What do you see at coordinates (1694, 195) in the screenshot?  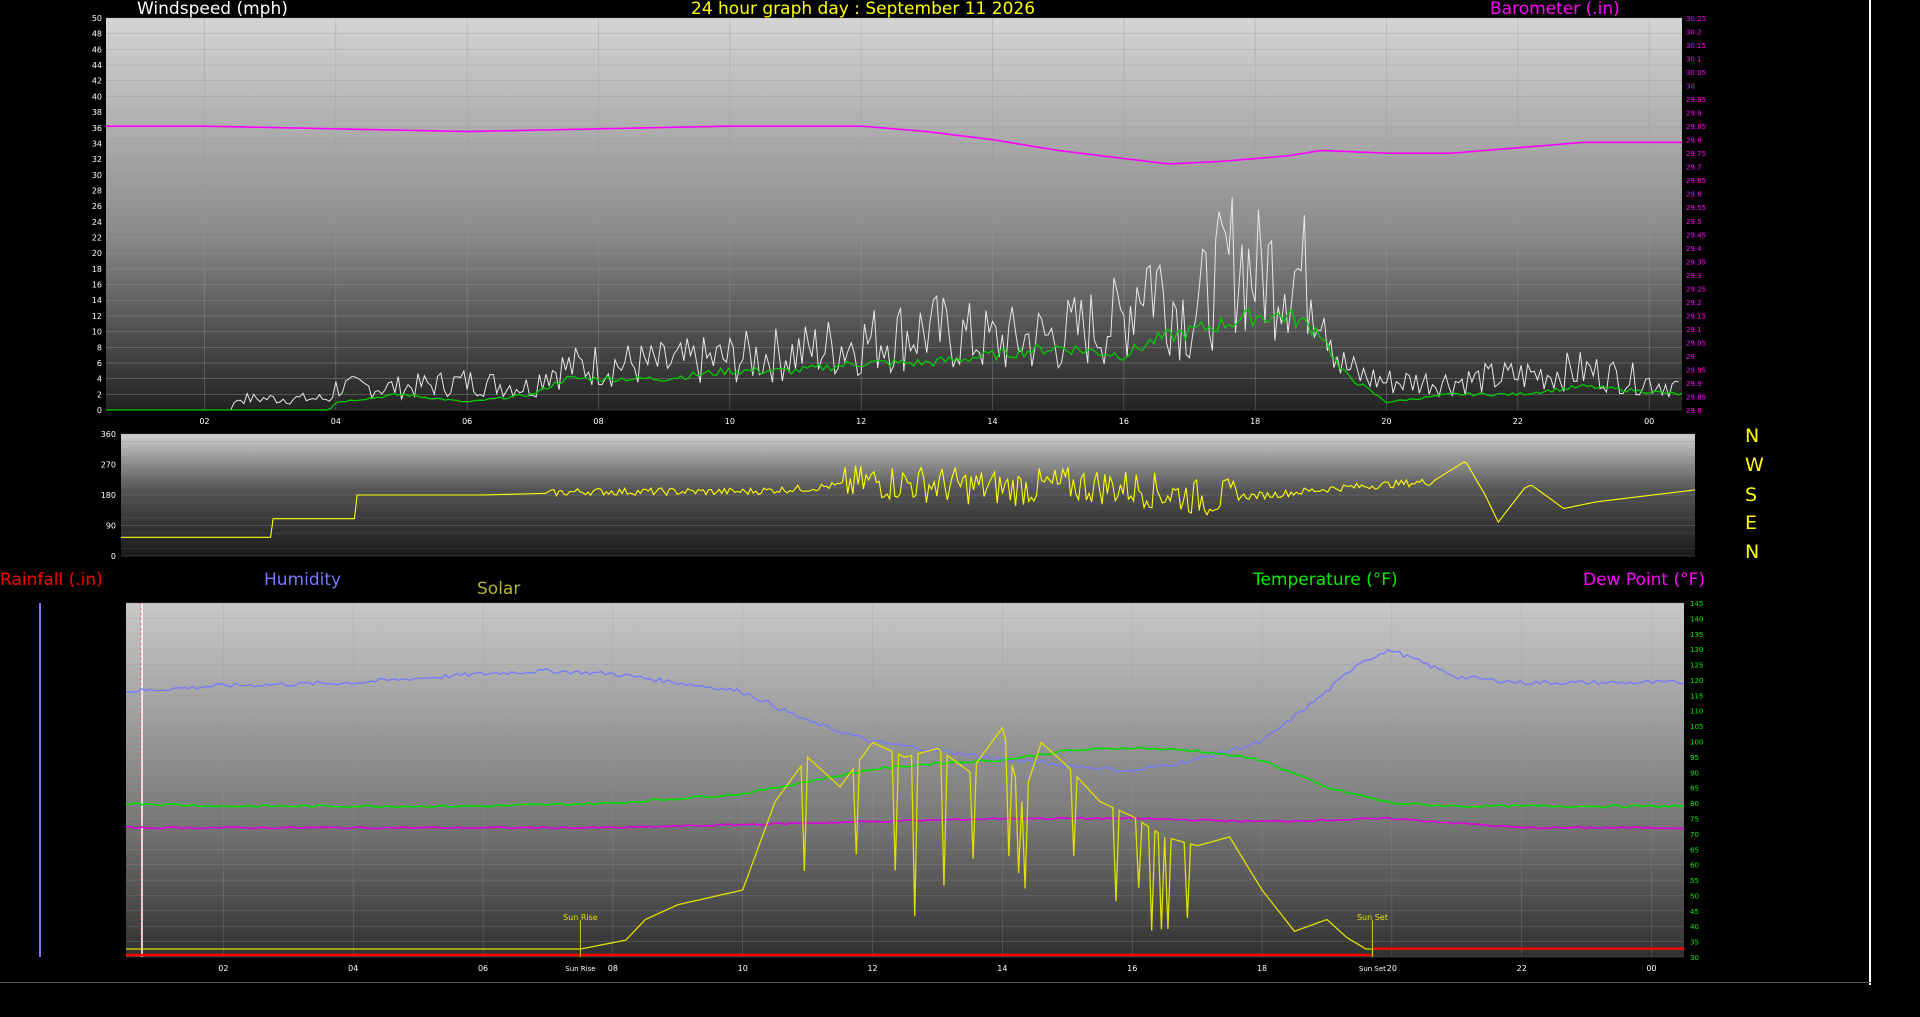 I see `barometer-tick-label: 29.6` at bounding box center [1694, 195].